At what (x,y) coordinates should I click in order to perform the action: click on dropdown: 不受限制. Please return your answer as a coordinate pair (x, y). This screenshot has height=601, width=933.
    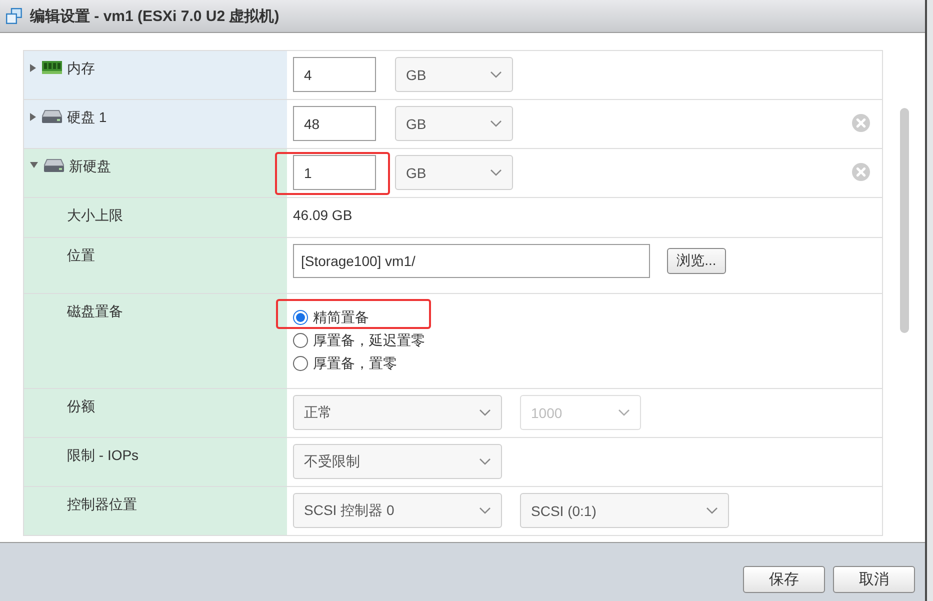
    Looking at the image, I should click on (397, 461).